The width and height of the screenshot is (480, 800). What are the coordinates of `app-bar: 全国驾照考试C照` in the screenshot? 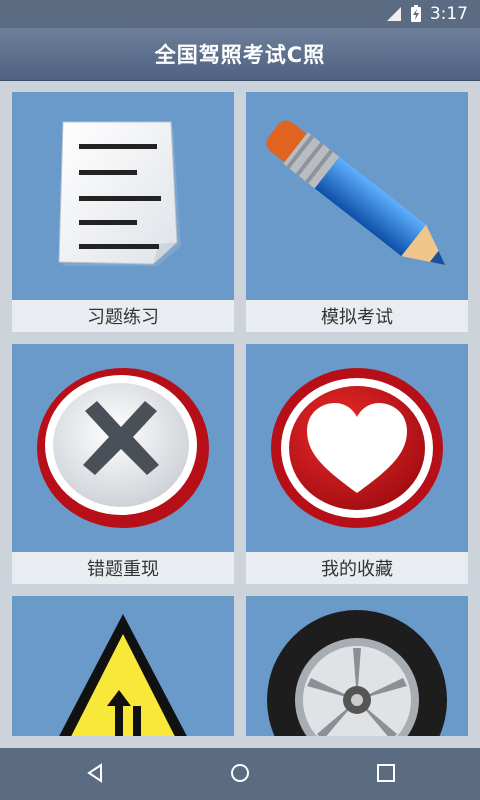 It's located at (240, 54).